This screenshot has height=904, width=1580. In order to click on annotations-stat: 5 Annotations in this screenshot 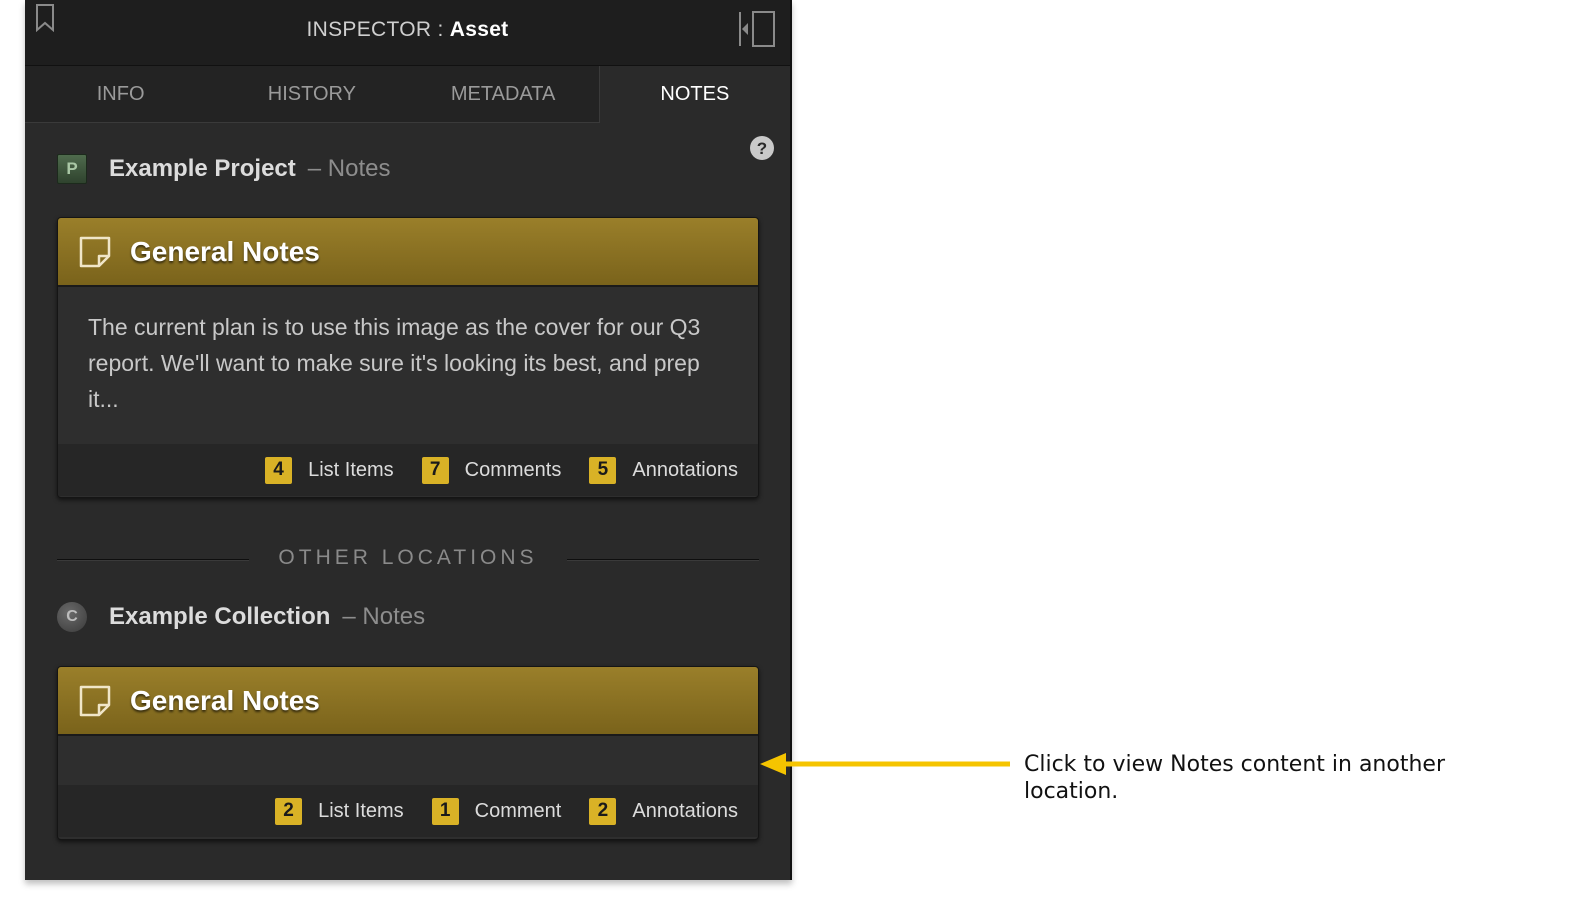, I will do `click(663, 470)`.